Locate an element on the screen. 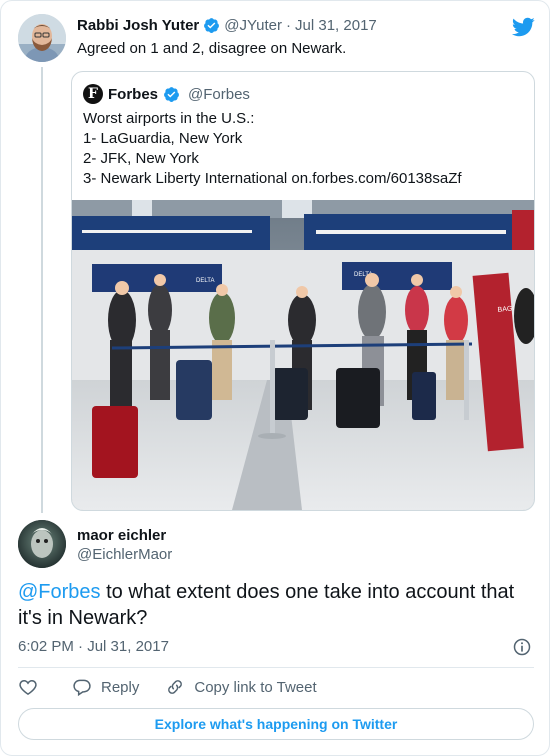  tweet-timestamp: 6:02 PM · Jul 31, 2017 is located at coordinates (93, 646).